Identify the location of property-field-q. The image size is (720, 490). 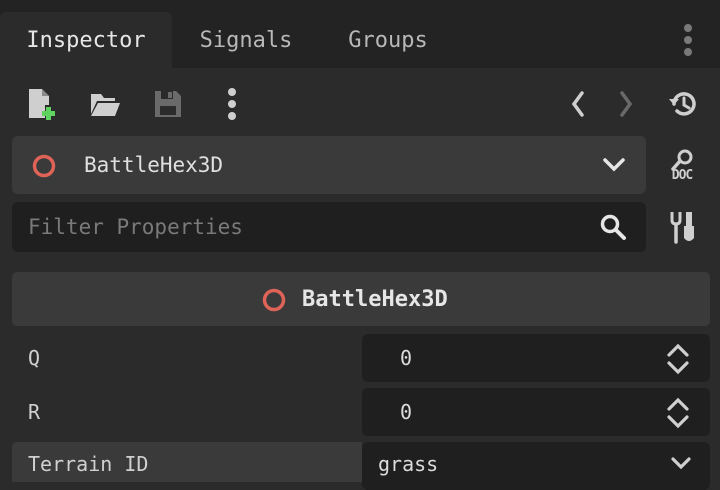
(536, 358).